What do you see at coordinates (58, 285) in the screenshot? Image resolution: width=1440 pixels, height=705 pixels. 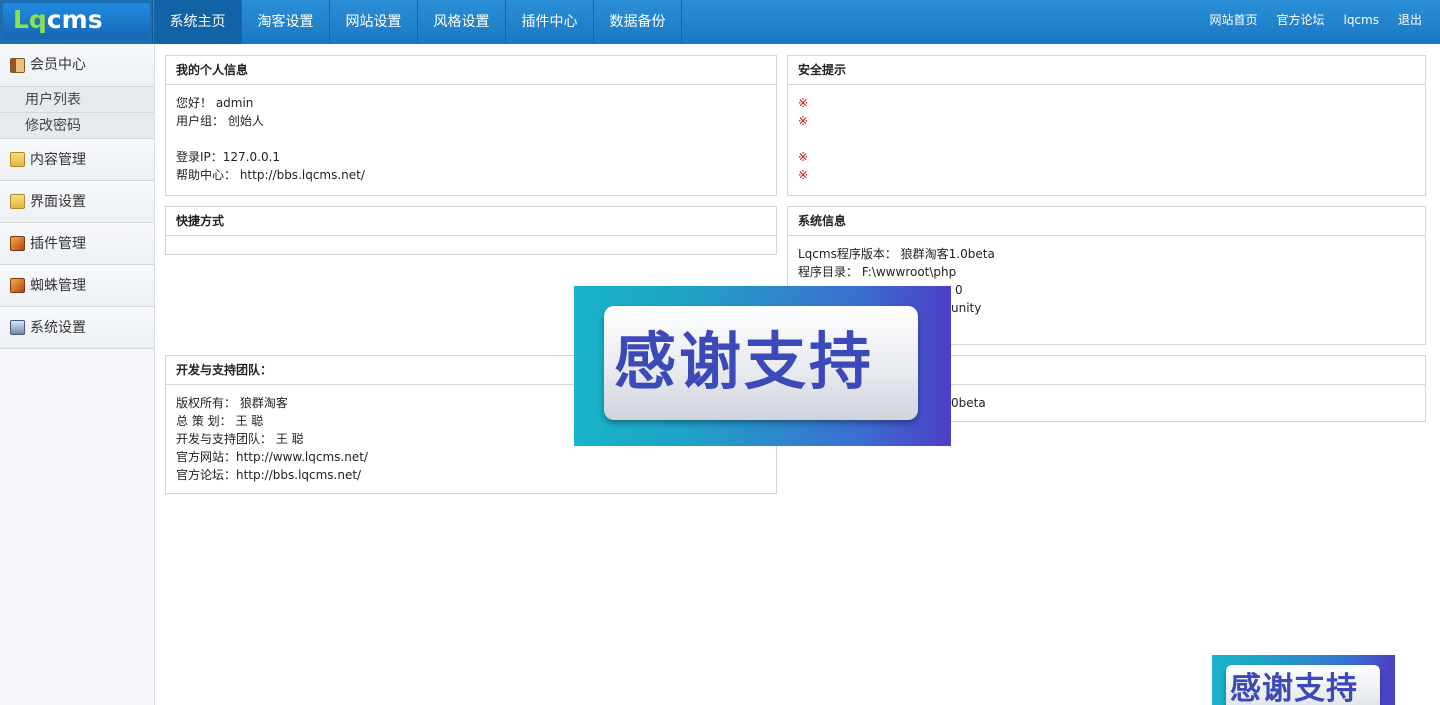 I see `sidebar-item-label: 蜘蛛管理` at bounding box center [58, 285].